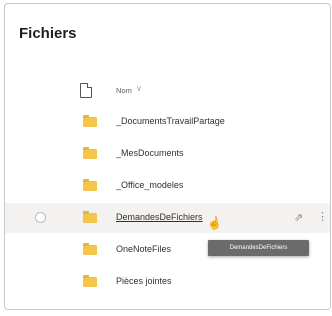  What do you see at coordinates (214, 223) in the screenshot?
I see `hand-cursor-icon: ☝` at bounding box center [214, 223].